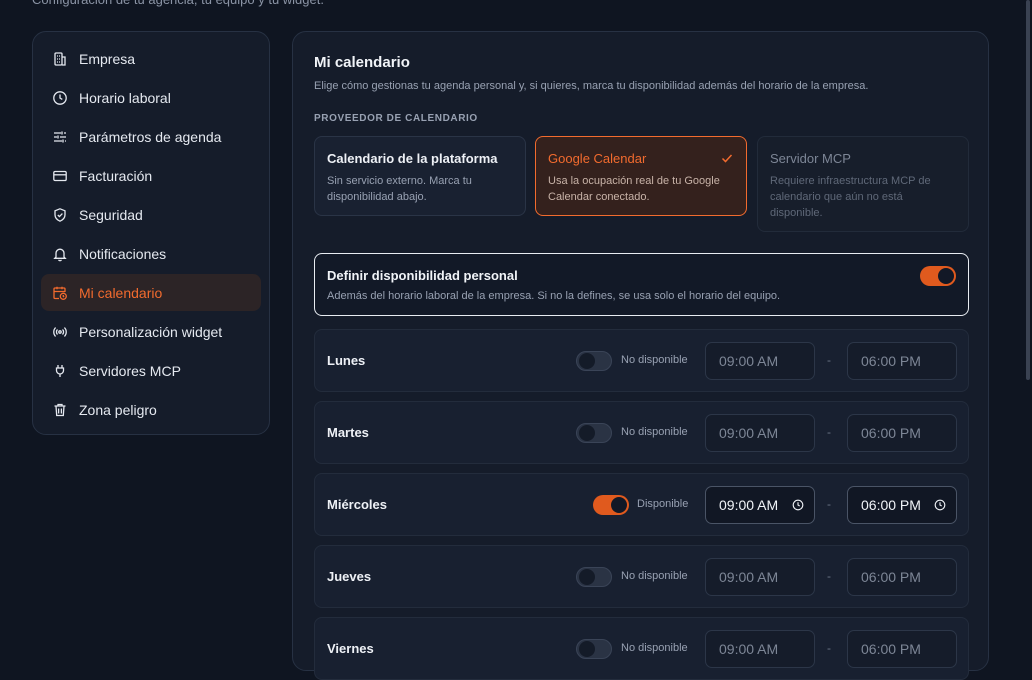 The width and height of the screenshot is (1032, 680). I want to click on sidebar-item-seguridad: Seguridad, so click(151, 214).